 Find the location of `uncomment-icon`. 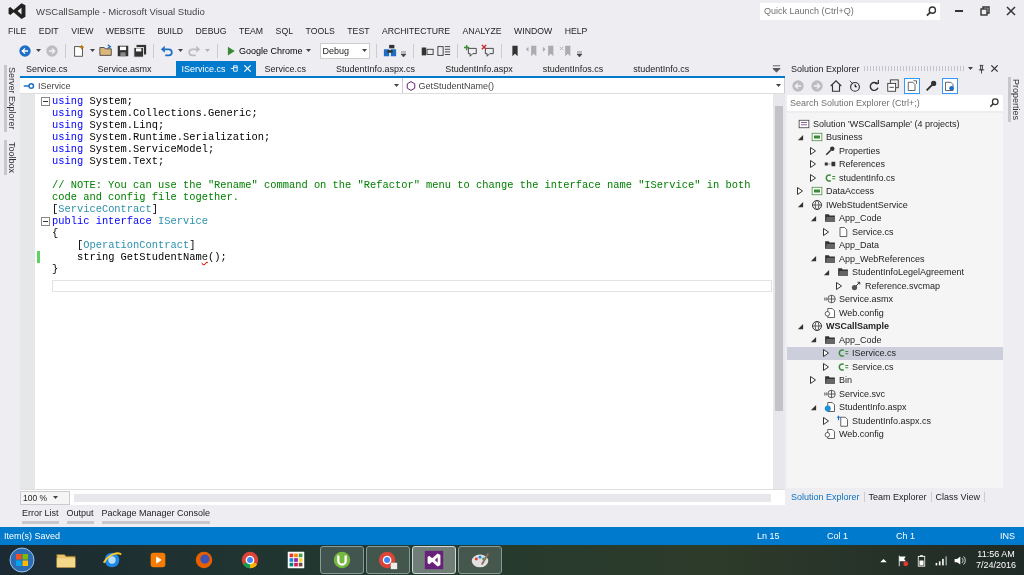

uncomment-icon is located at coordinates (487, 50).